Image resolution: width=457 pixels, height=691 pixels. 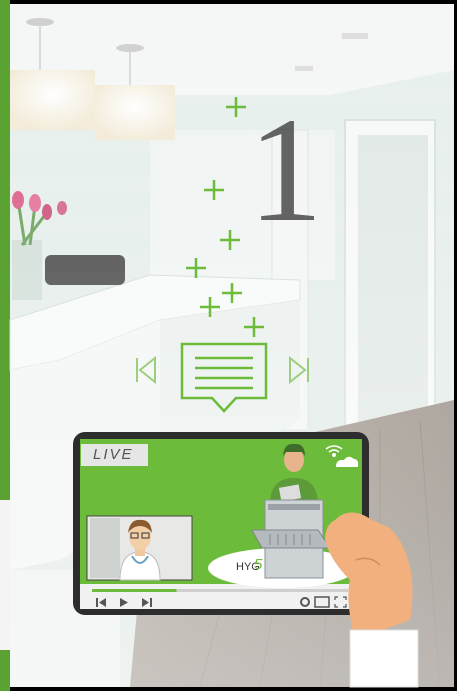 I want to click on left-white-edge, so click(x=5, y=575).